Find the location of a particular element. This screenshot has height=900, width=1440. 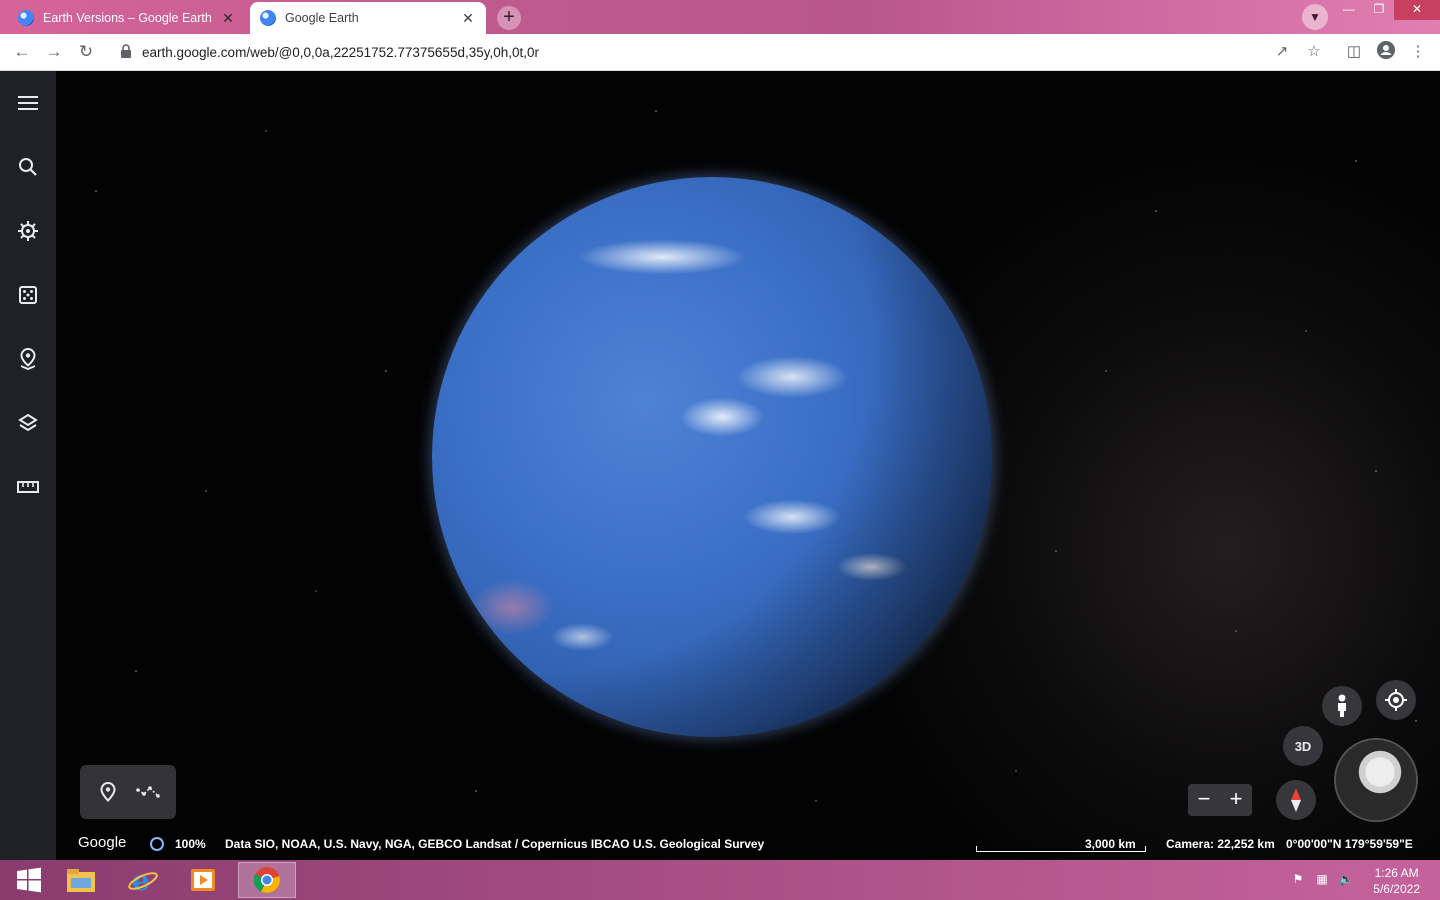

search-icon is located at coordinates (28, 167).